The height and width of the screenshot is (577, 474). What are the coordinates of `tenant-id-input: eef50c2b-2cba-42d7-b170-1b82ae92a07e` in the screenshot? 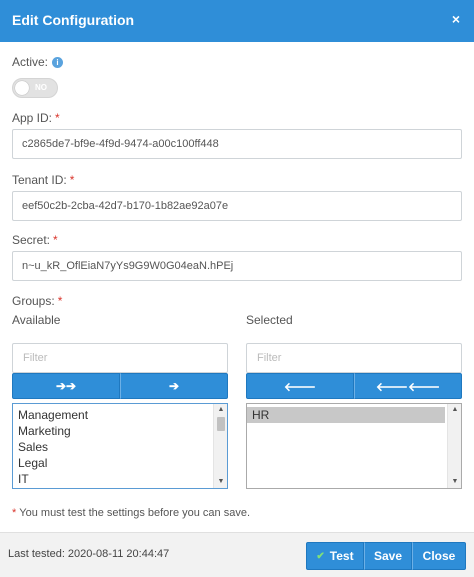 It's located at (237, 206).